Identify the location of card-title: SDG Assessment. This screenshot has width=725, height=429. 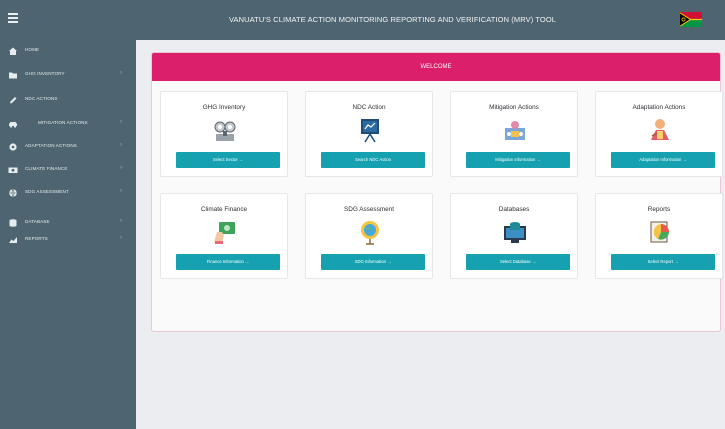
(369, 209).